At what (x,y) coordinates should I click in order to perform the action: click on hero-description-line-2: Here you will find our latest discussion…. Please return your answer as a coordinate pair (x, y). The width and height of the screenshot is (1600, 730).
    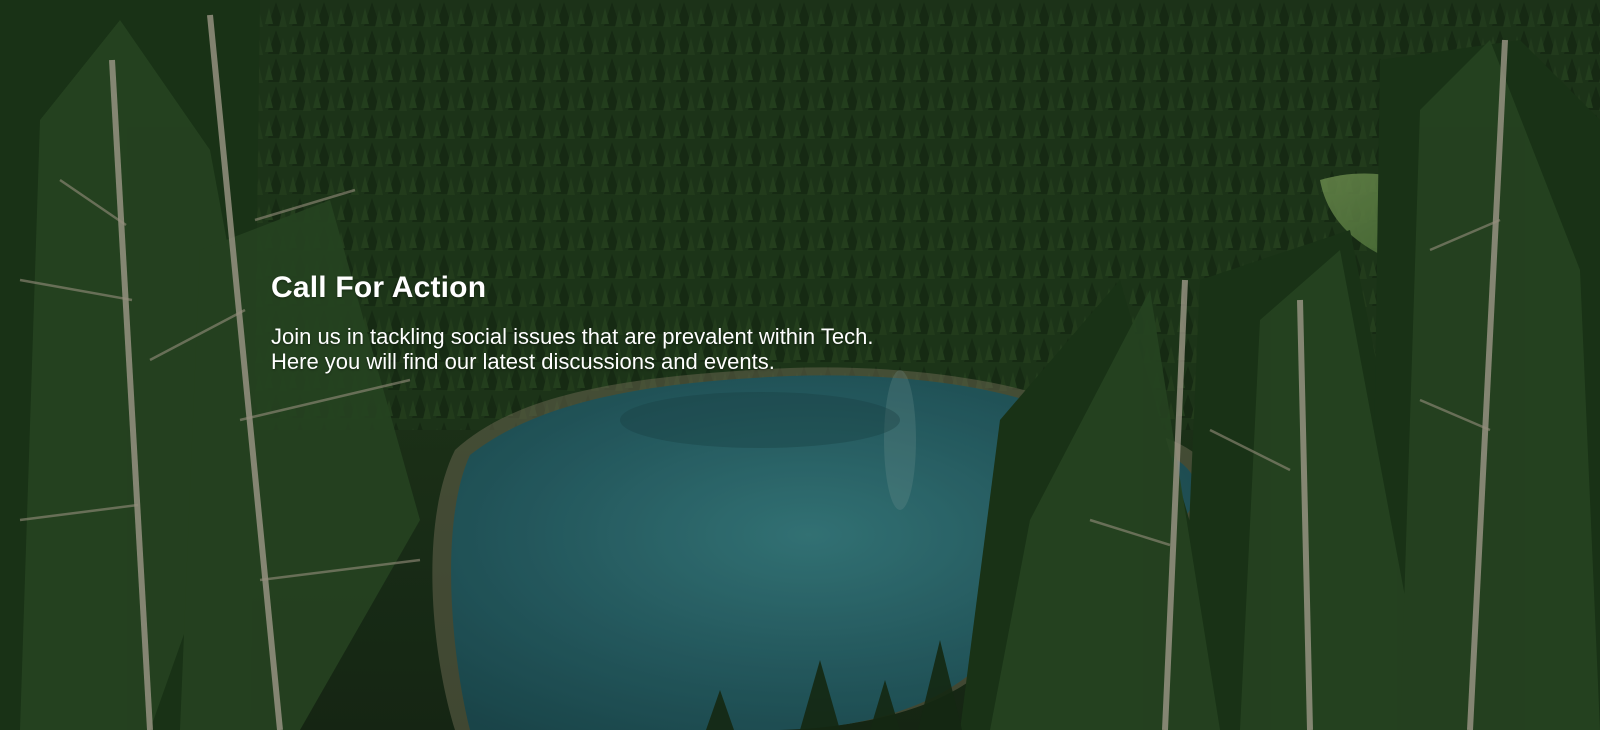
    Looking at the image, I should click on (523, 361).